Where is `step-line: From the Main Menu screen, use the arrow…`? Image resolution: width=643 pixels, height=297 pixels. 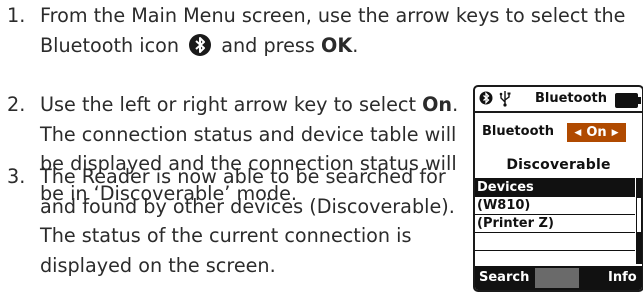
step-line: From the Main Menu screen, use the arrow… is located at coordinates (333, 15).